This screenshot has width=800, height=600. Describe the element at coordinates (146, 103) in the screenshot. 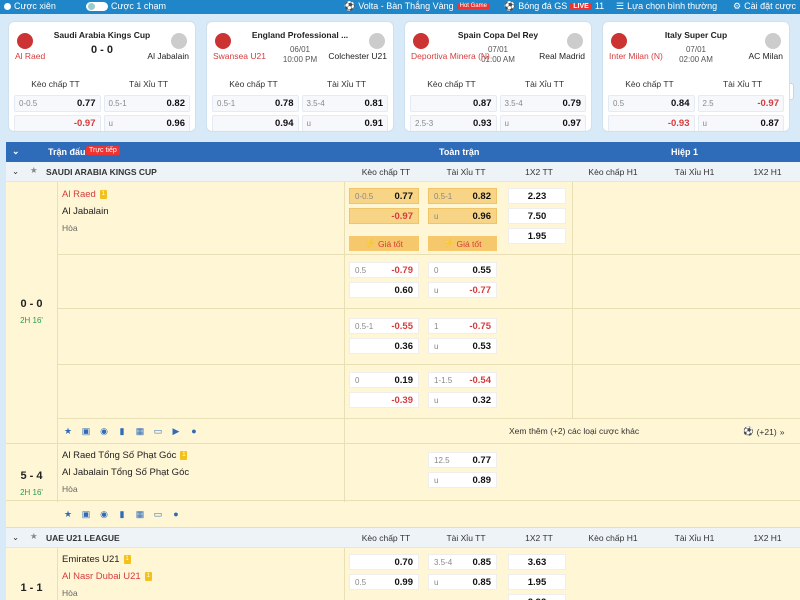

I see `odds-cell: 0.5-1 0.82` at that location.